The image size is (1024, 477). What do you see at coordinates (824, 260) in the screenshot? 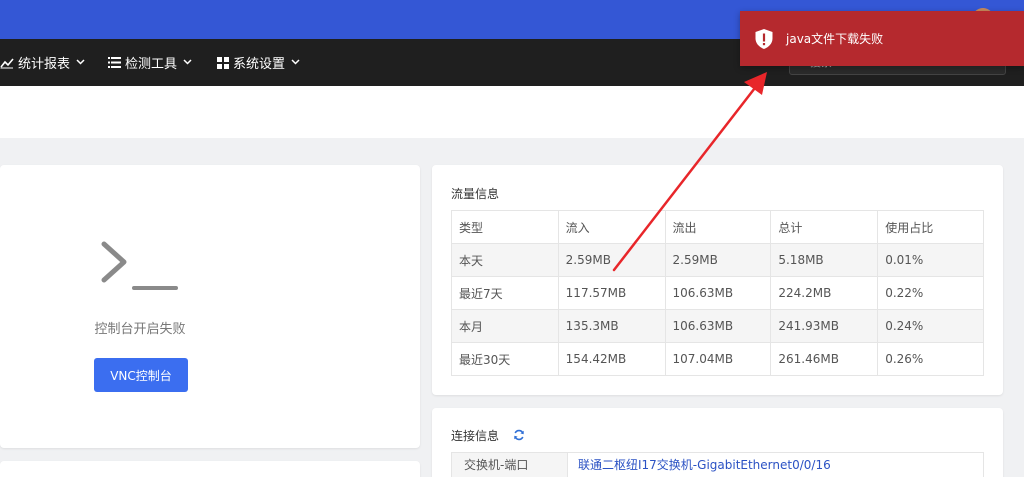
I see `table-cell: 5.18MB` at bounding box center [824, 260].